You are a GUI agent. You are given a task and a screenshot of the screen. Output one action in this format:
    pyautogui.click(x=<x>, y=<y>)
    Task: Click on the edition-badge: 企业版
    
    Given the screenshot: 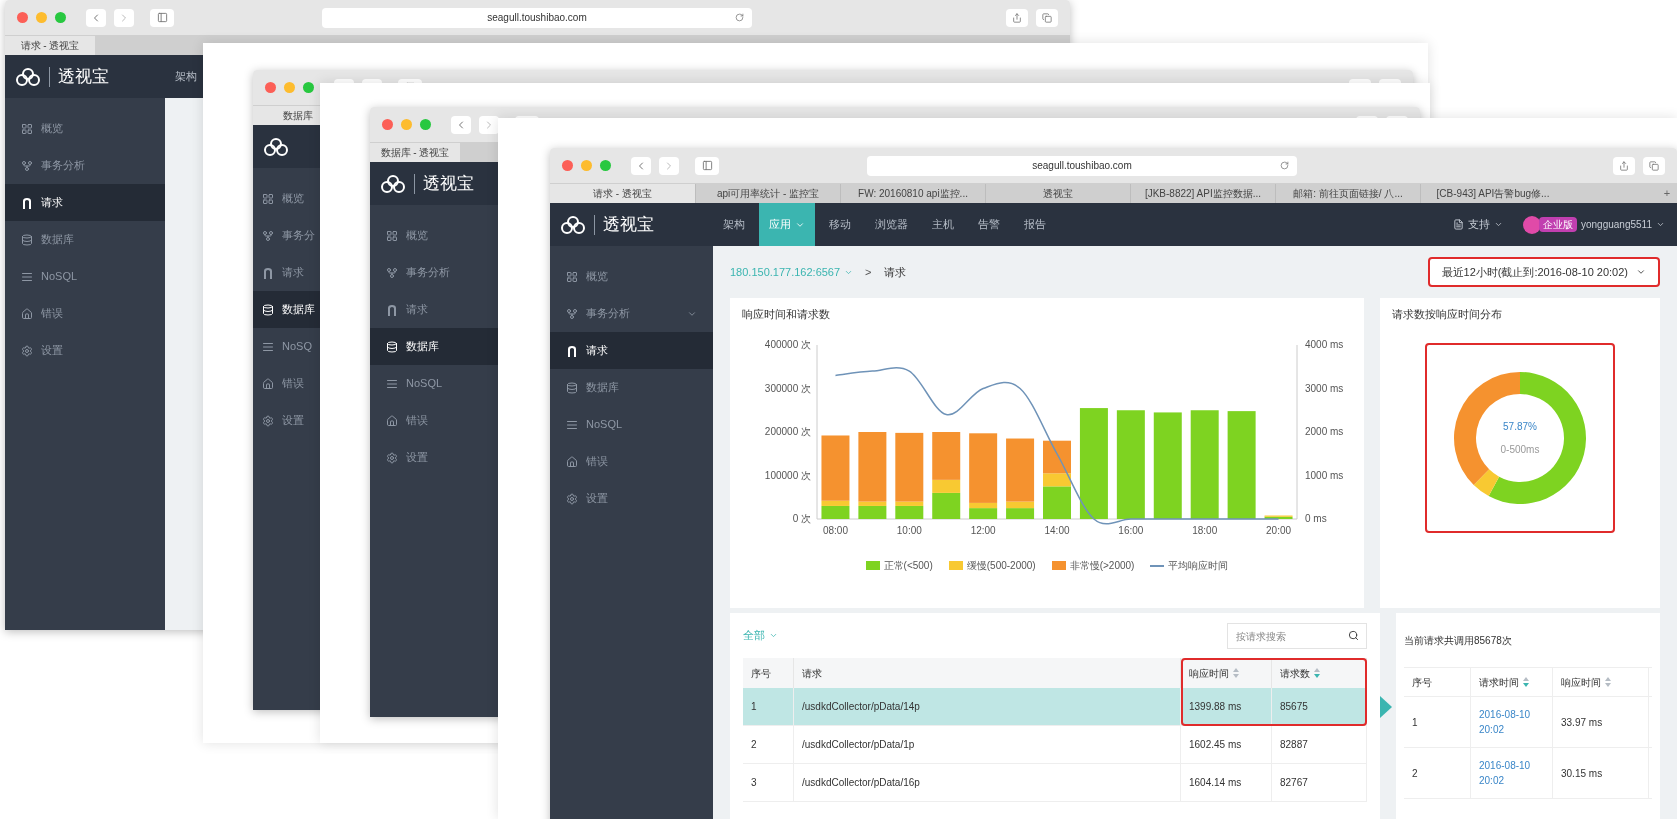 What is the action you would take?
    pyautogui.click(x=1558, y=224)
    